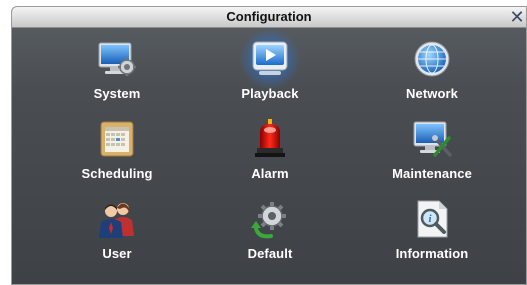 The width and height of the screenshot is (527, 285). What do you see at coordinates (270, 93) in the screenshot?
I see `menu-item-label: Playback` at bounding box center [270, 93].